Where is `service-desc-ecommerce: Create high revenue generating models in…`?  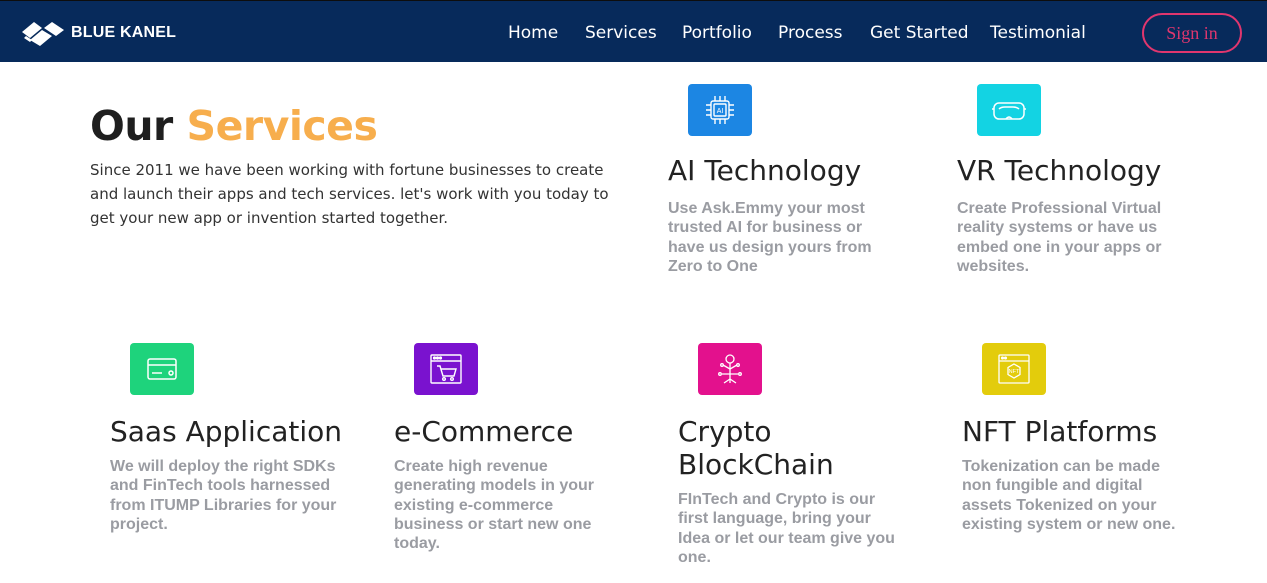 service-desc-ecommerce: Create high revenue generating models in… is located at coordinates (494, 505).